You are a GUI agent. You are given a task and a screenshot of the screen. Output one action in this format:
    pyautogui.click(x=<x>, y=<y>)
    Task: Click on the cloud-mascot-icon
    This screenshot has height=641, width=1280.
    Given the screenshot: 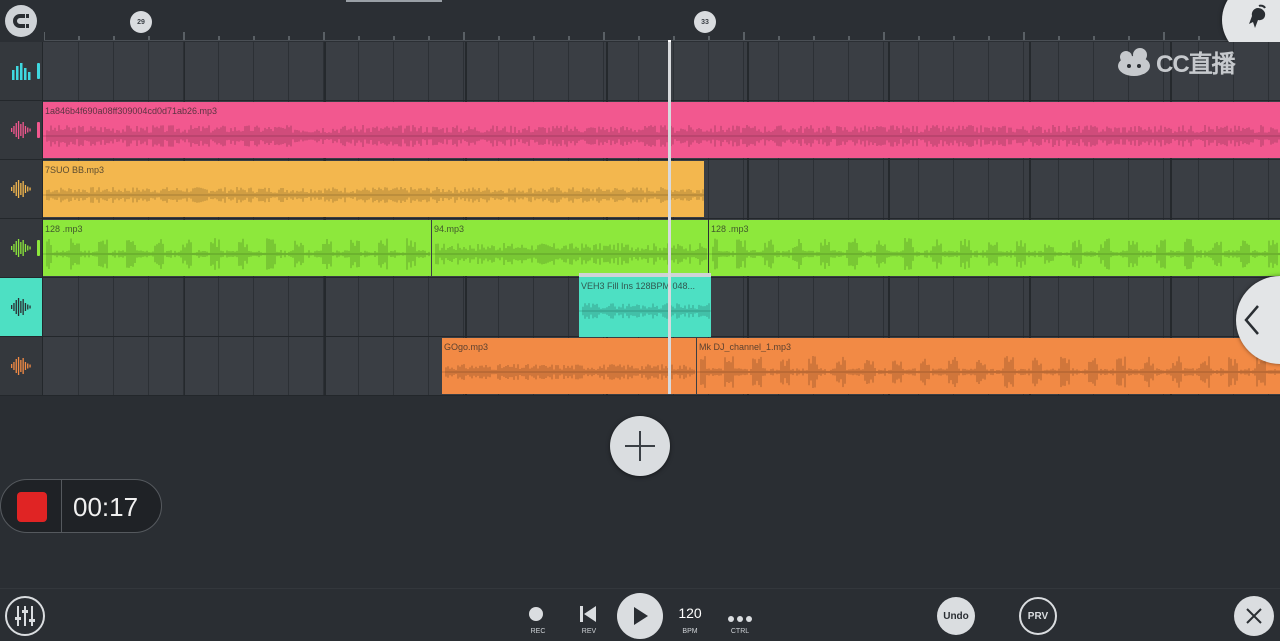 What is the action you would take?
    pyautogui.click(x=1134, y=61)
    